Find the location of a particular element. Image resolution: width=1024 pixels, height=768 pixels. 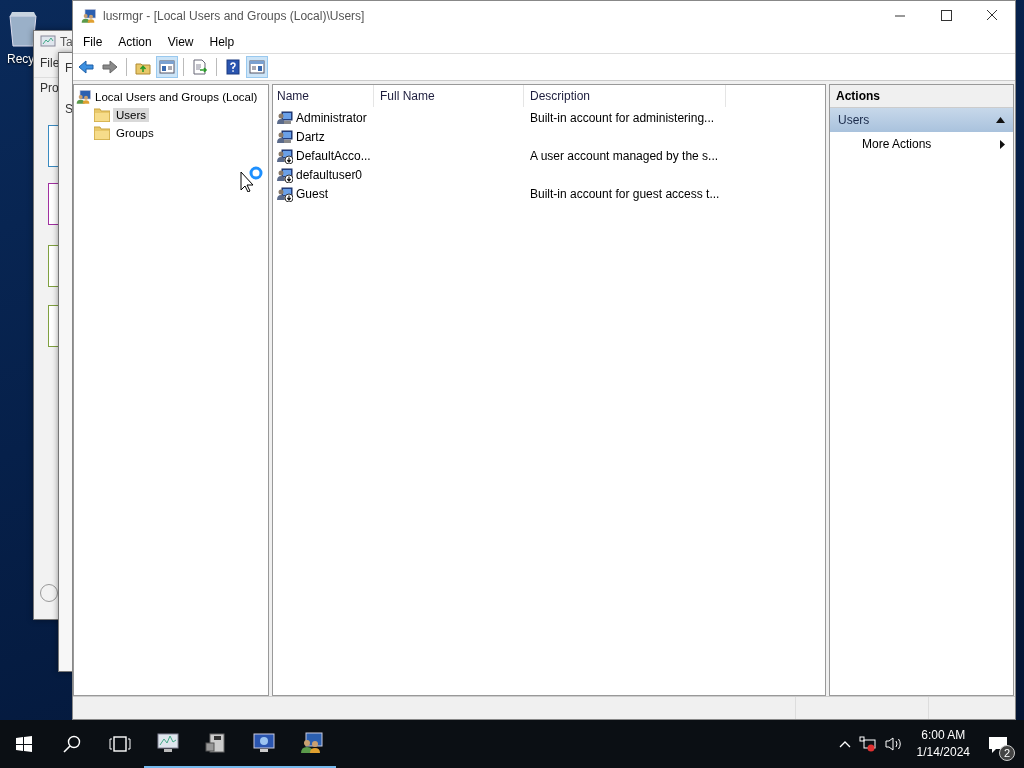

window-title: Ta is located at coordinates (66, 42).